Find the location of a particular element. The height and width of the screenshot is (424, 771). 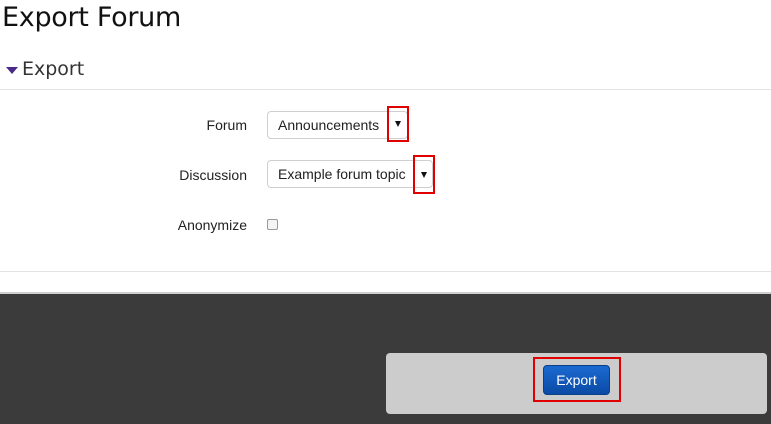

anonymize-label: Anonymize is located at coordinates (212, 225).